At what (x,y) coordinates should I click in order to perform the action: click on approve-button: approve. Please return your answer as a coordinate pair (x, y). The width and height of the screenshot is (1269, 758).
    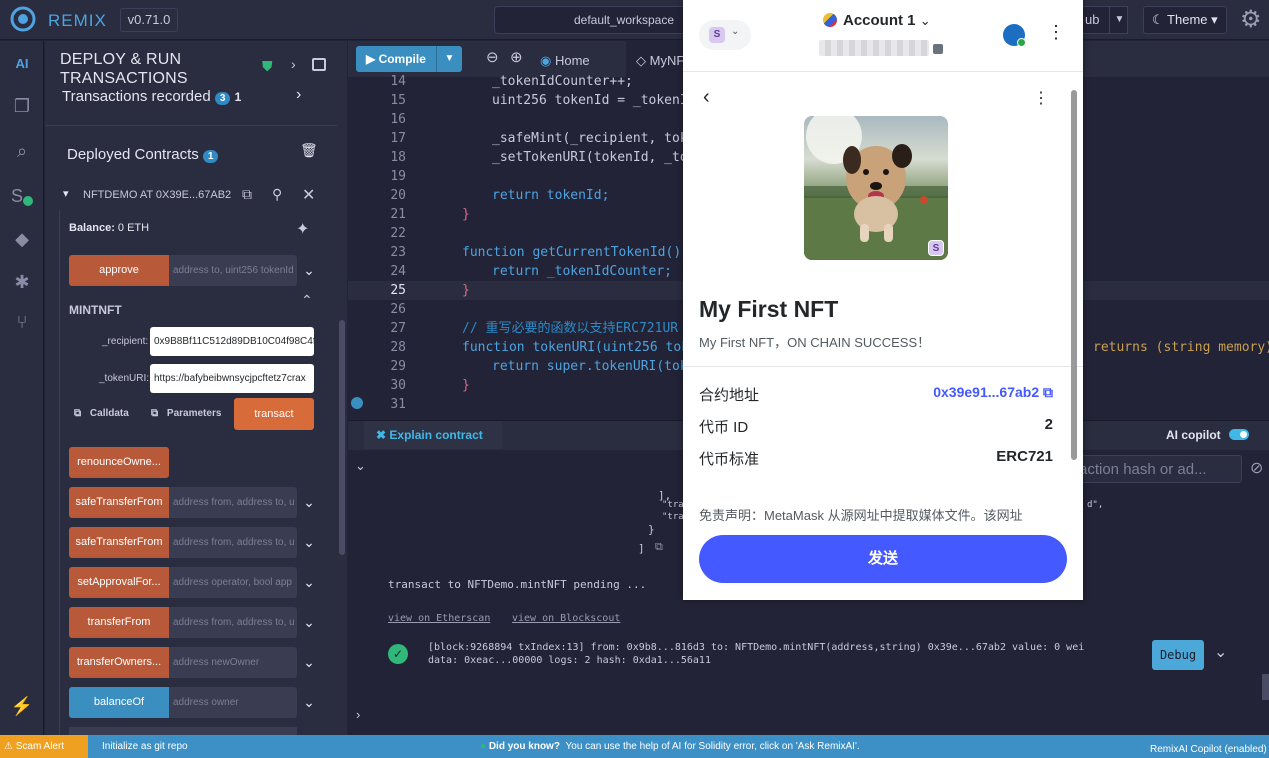
    Looking at the image, I should click on (119, 270).